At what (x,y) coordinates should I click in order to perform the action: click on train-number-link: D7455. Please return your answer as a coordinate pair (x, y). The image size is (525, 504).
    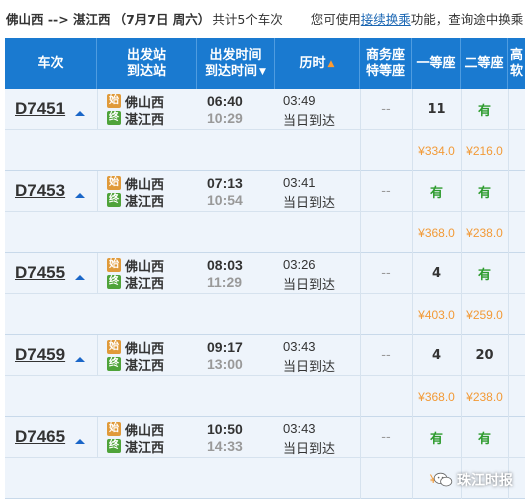
    Looking at the image, I should click on (40, 273).